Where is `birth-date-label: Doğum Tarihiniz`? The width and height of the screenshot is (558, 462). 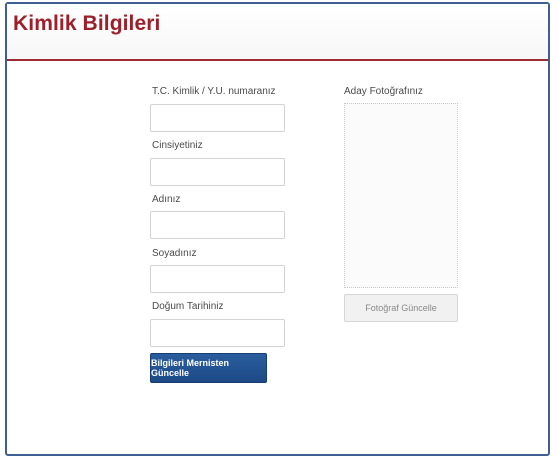
birth-date-label: Doğum Tarihiniz is located at coordinates (188, 306).